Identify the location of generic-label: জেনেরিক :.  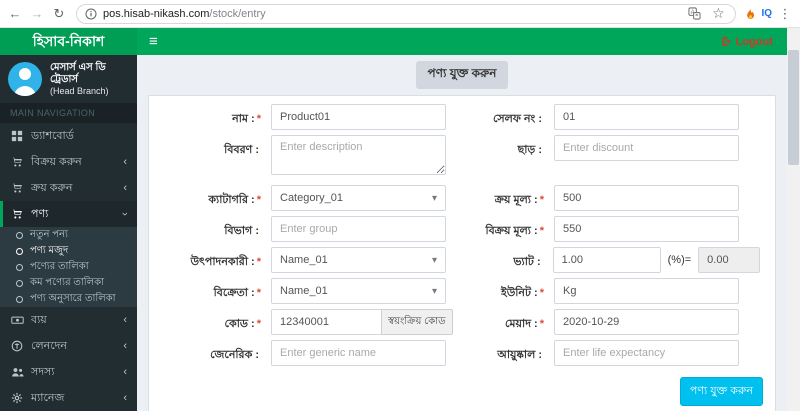
(234, 355).